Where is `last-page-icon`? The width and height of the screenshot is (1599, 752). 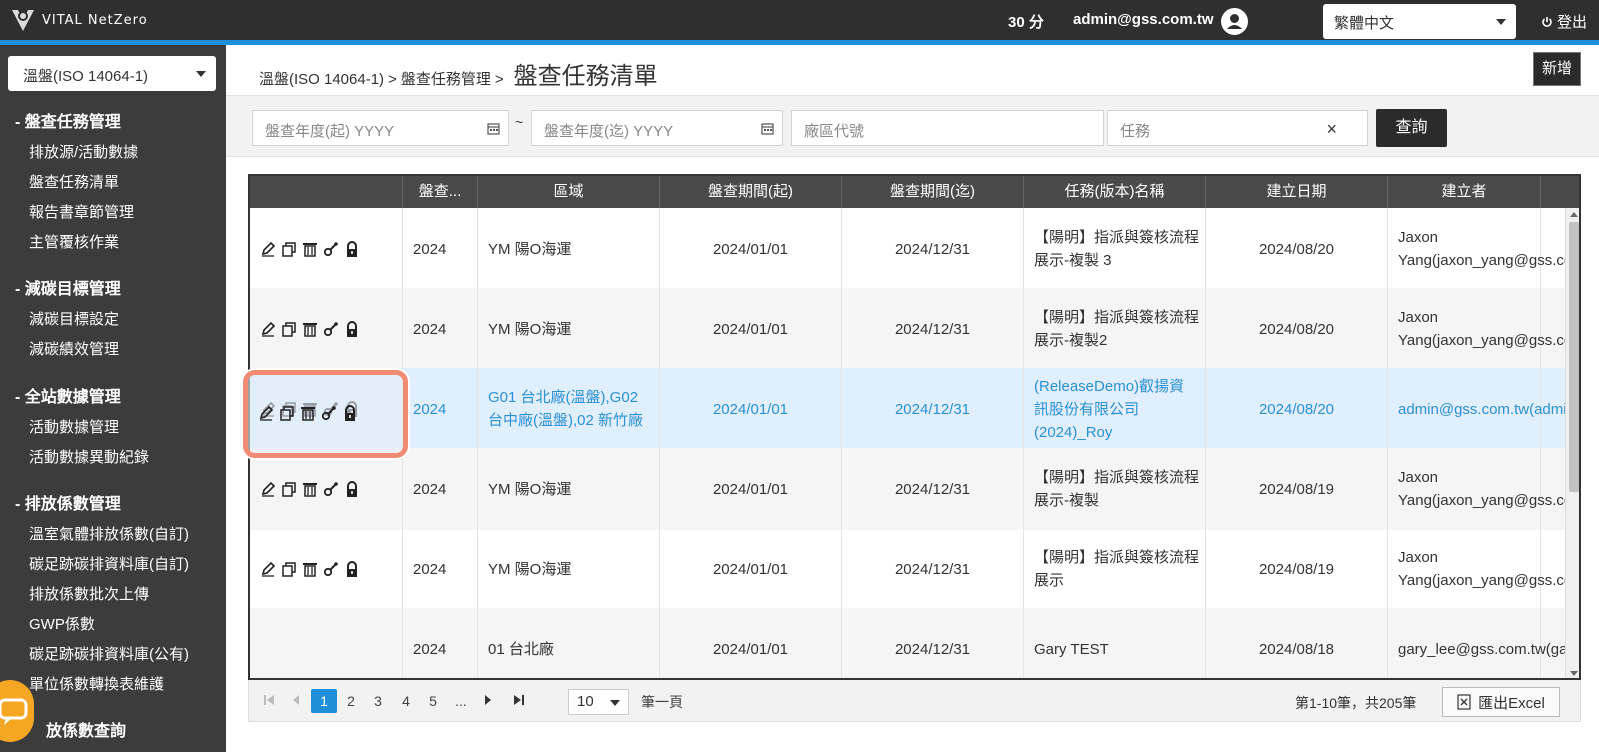
last-page-icon is located at coordinates (519, 701).